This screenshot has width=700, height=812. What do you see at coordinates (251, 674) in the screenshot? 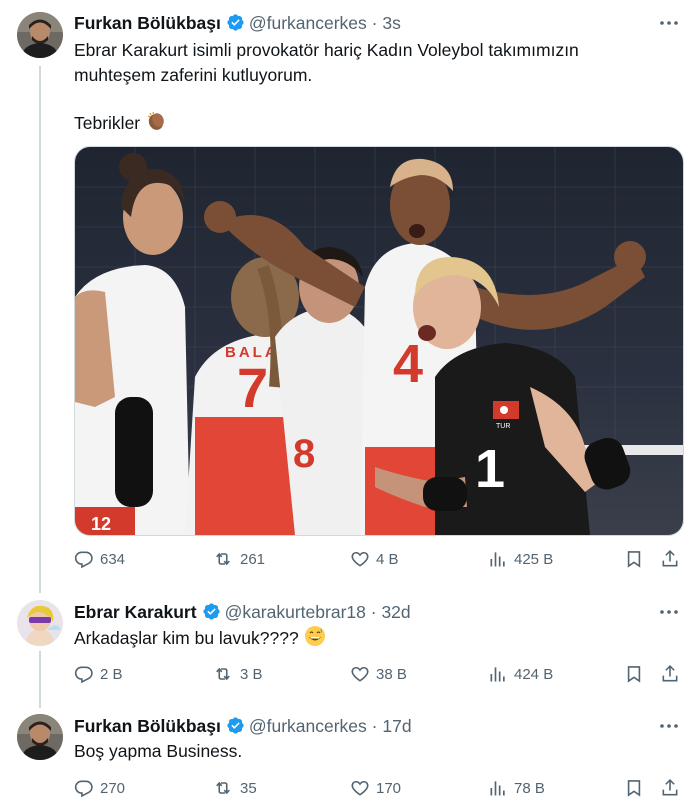
I see `retweet-count: 3 B` at bounding box center [251, 674].